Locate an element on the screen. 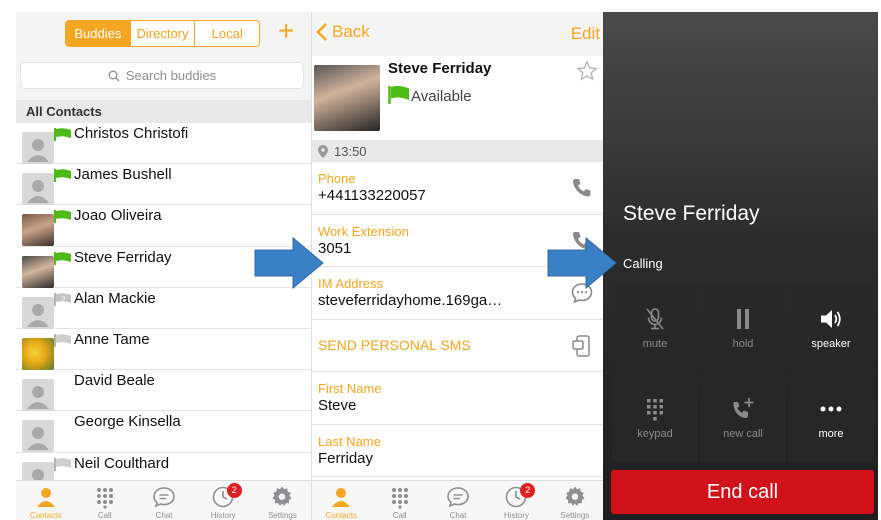 This screenshot has width=881, height=520. mute-button: mute is located at coordinates (655, 328).